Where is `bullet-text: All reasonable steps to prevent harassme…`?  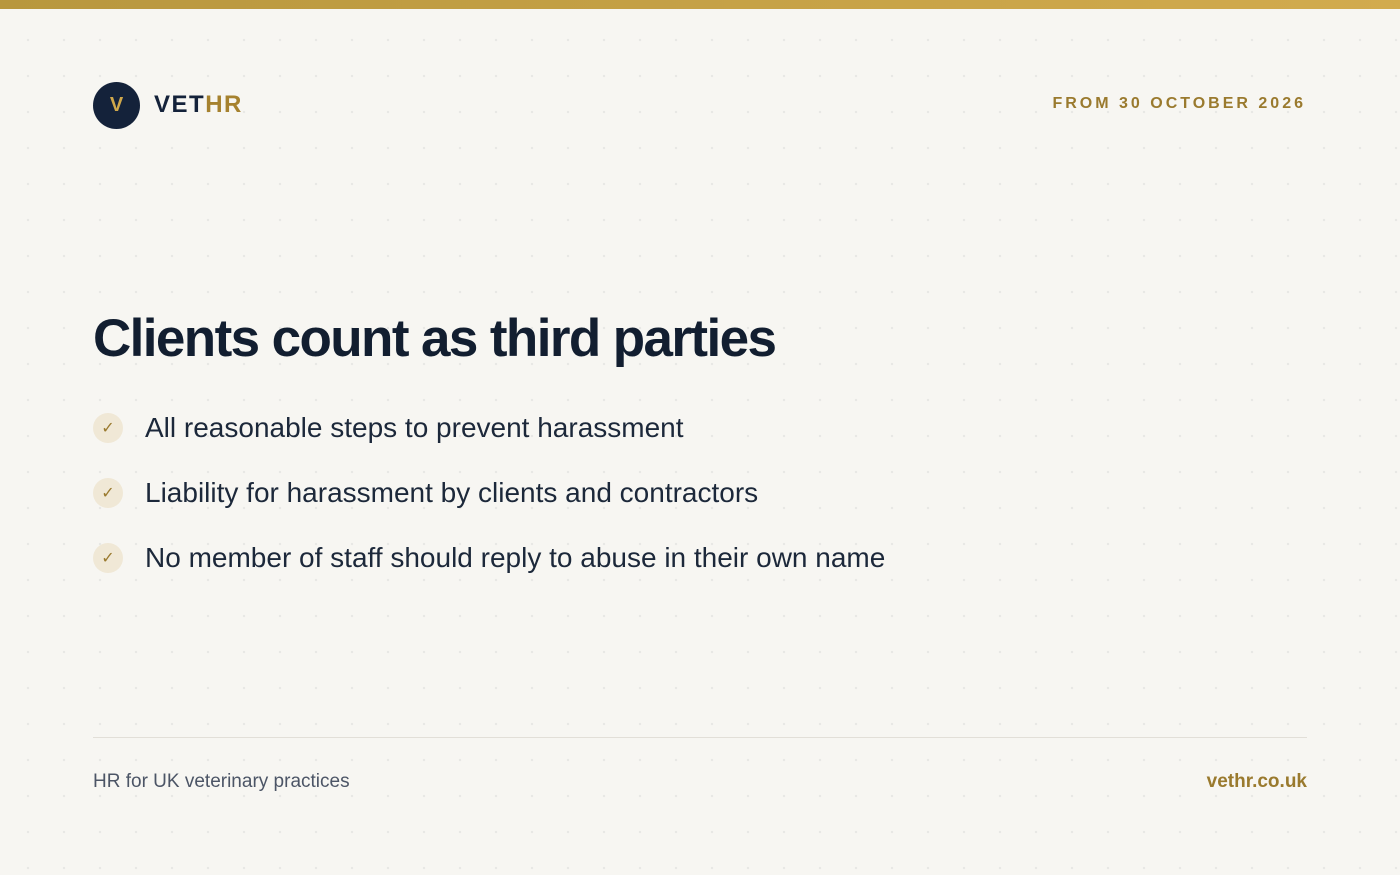 bullet-text: All reasonable steps to prevent harassme… is located at coordinates (414, 427).